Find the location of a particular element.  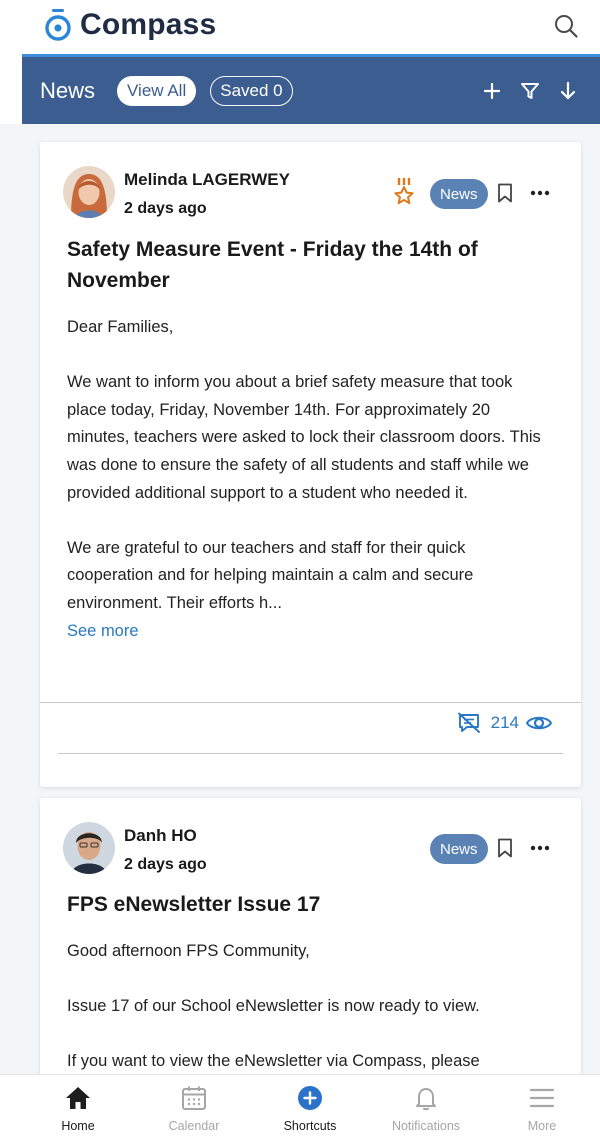

post-title-line: November is located at coordinates (118, 280).